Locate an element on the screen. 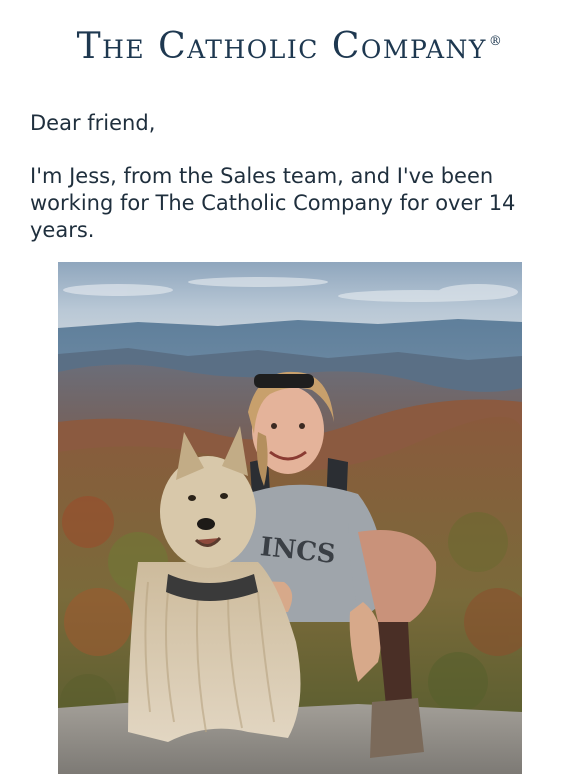  brand-logo: The Catholic Company ® is located at coordinates (290, 46).